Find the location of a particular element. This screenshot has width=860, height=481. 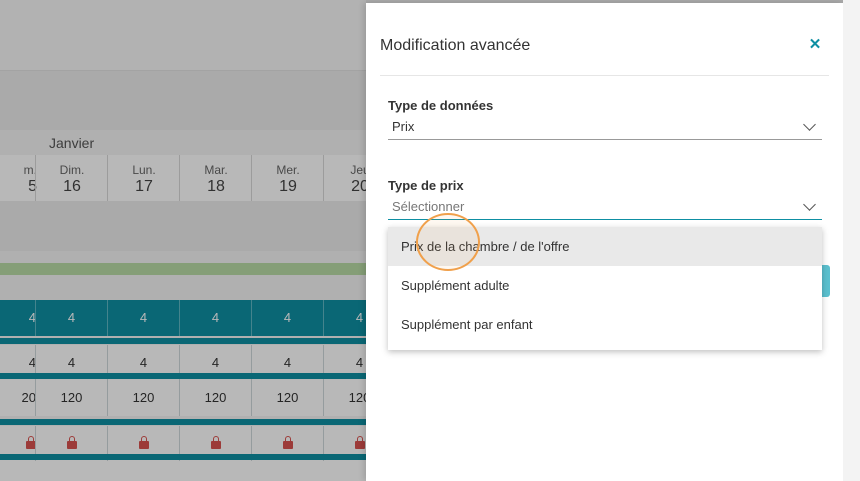

close-icon: ✕ is located at coordinates (815, 44).